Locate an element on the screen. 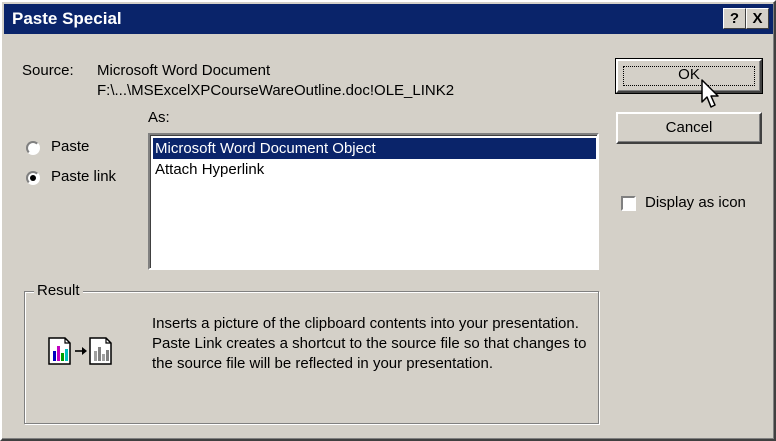 This screenshot has width=776, height=441. question-icon: ? is located at coordinates (734, 18).